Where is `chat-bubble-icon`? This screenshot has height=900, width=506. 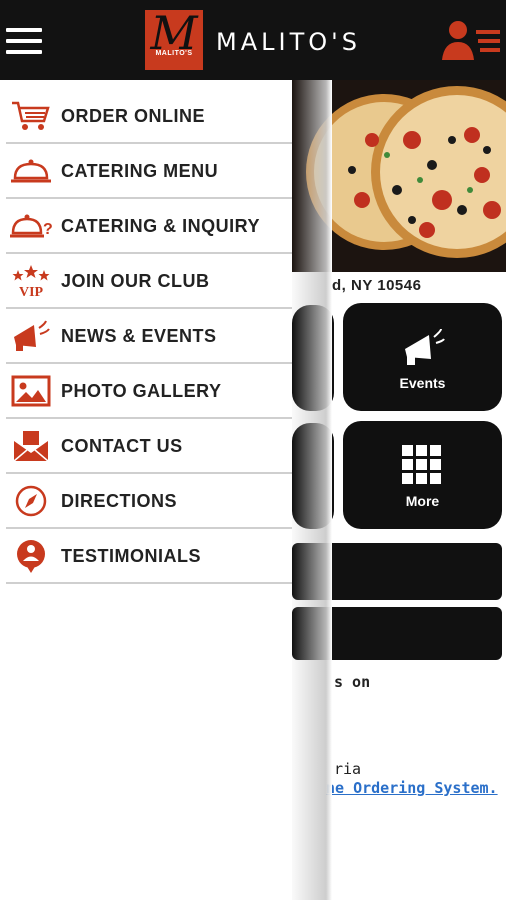 chat-bubble-icon is located at coordinates (31, 556).